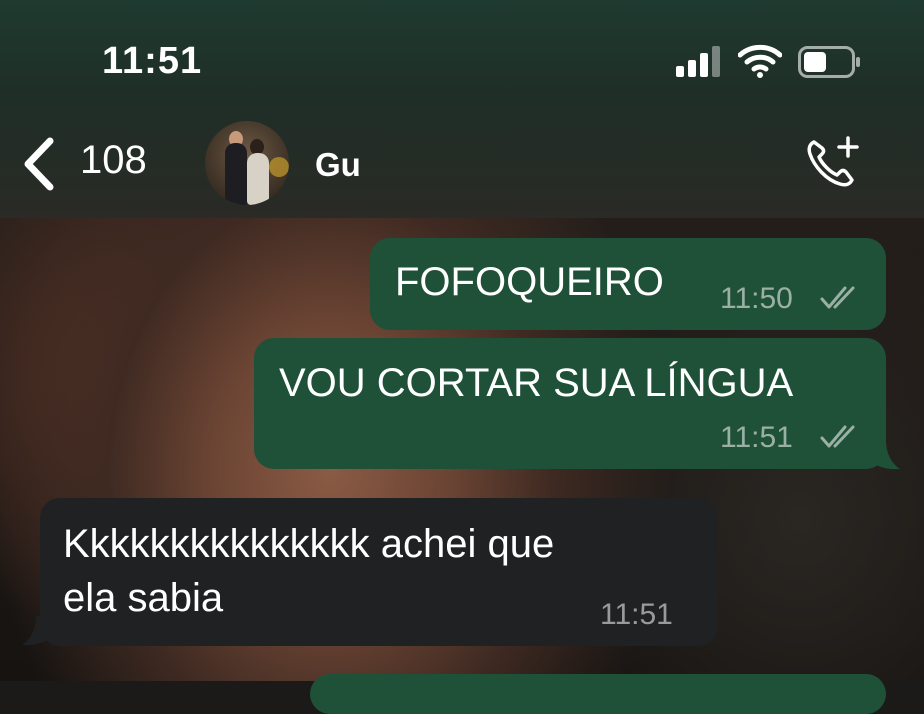 This screenshot has width=924, height=714. Describe the element at coordinates (309, 544) in the screenshot. I see `message-text: Kkkkkkkkkkkkkkk achei que` at that location.